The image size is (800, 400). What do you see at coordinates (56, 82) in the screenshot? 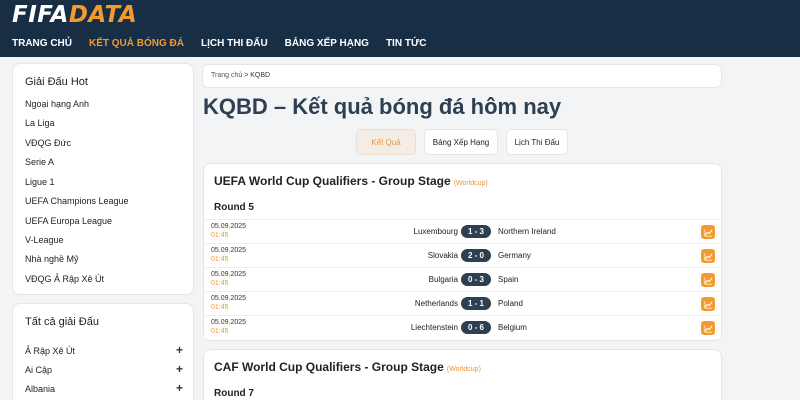
I see `hot-leagues-title: Giải Đấu Hot` at bounding box center [56, 82].